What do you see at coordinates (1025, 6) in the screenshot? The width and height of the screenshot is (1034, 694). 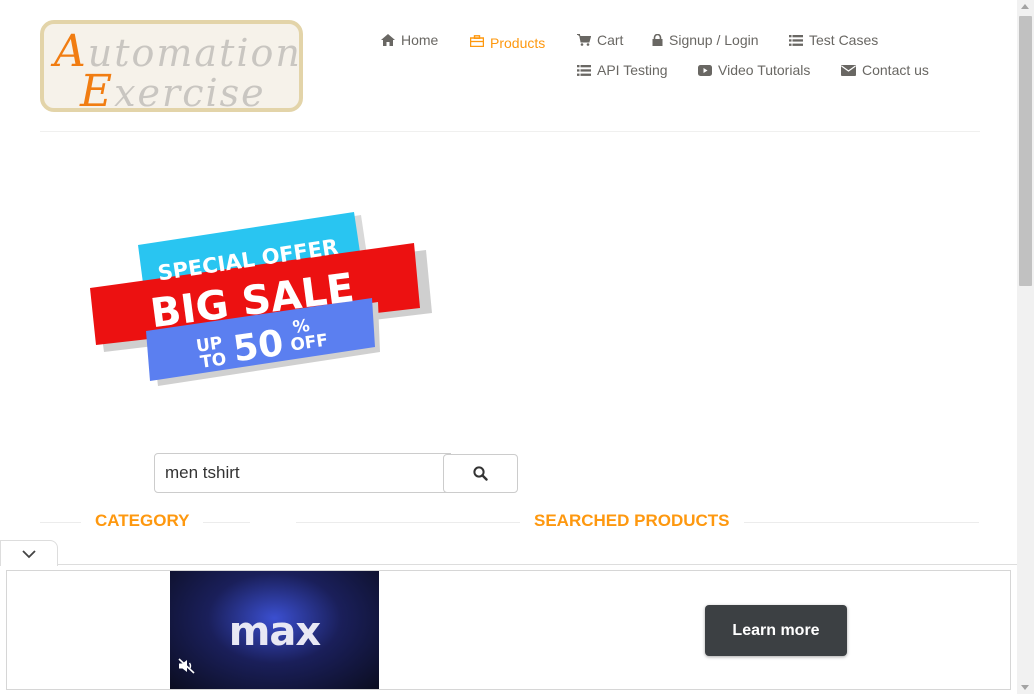 I see `scroll-up-arrow` at bounding box center [1025, 6].